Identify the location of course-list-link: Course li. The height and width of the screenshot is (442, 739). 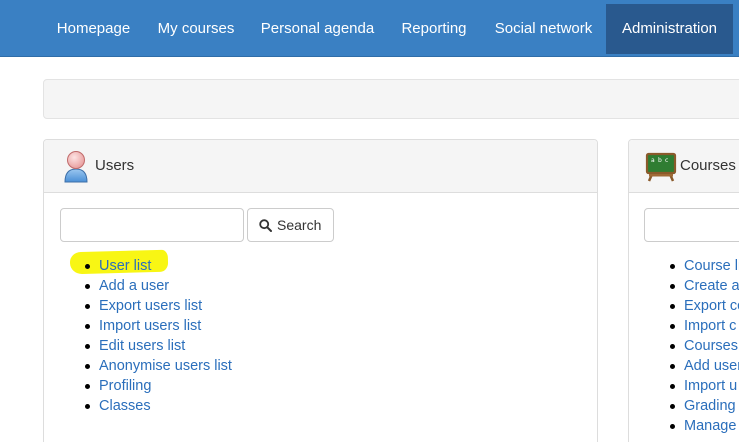
(711, 266).